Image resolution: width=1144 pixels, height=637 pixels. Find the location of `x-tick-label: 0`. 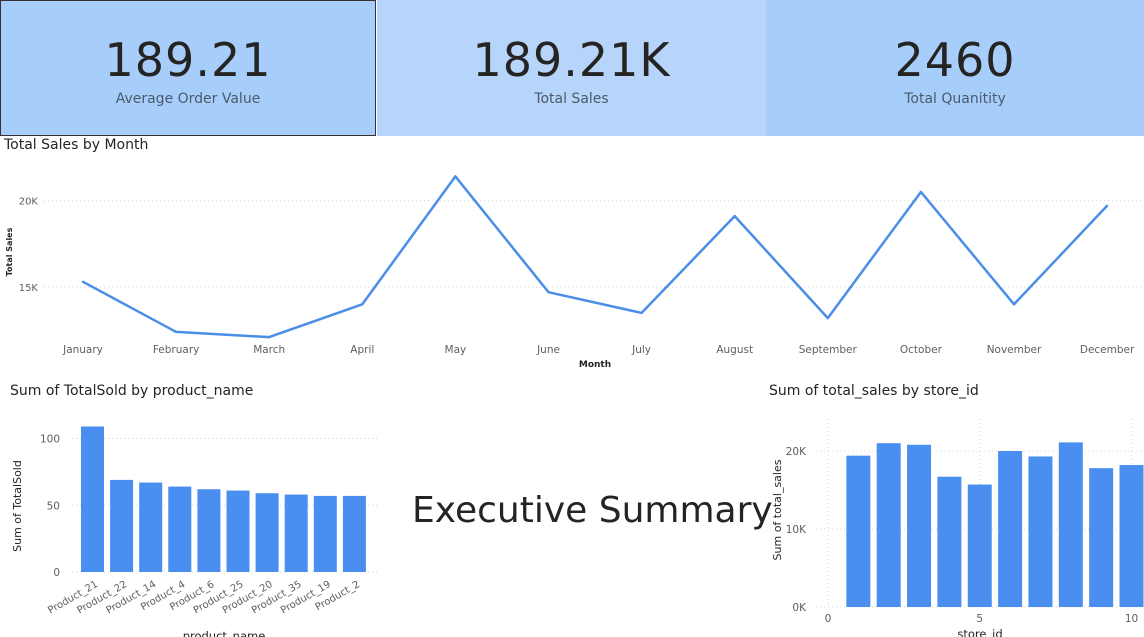

x-tick-label: 0 is located at coordinates (828, 619).